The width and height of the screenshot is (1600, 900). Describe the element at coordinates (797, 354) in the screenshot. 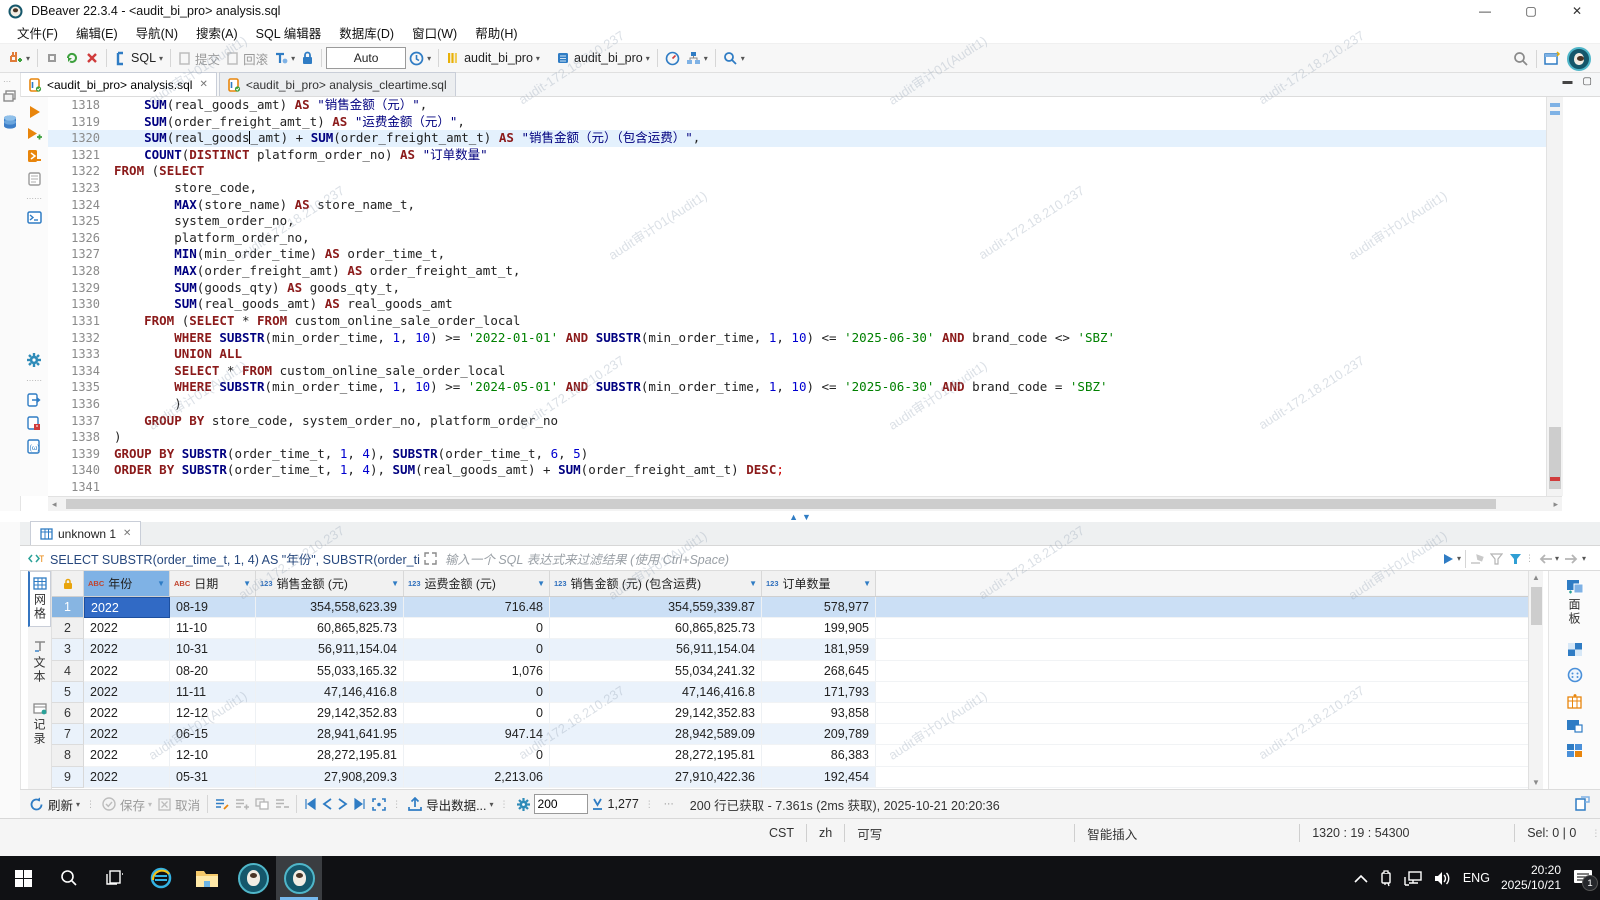

I see `code-line-1333: 1333 UNION ALL` at that location.